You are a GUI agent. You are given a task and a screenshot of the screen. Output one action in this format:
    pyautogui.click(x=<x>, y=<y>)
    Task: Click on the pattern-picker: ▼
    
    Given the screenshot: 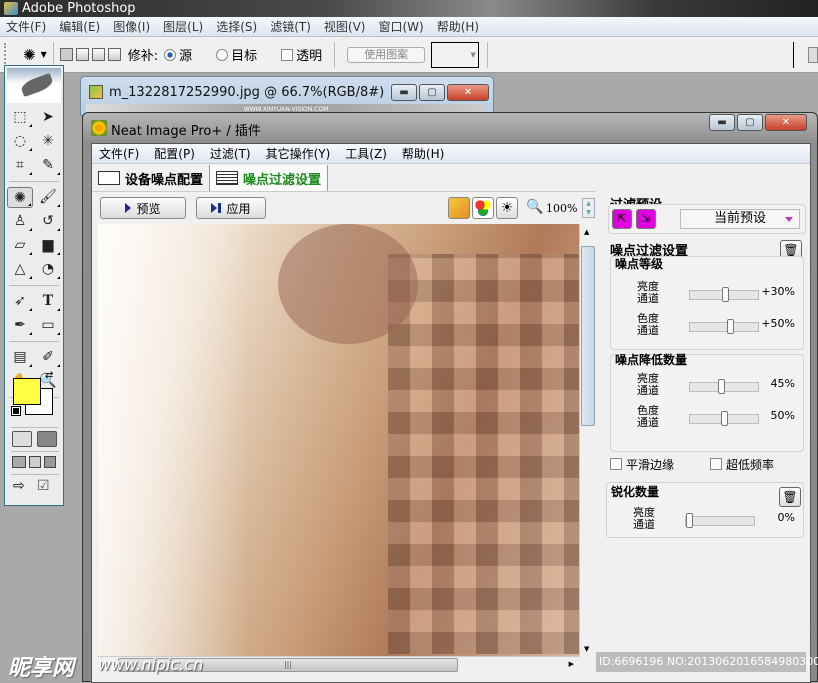 What is the action you would take?
    pyautogui.click(x=455, y=54)
    